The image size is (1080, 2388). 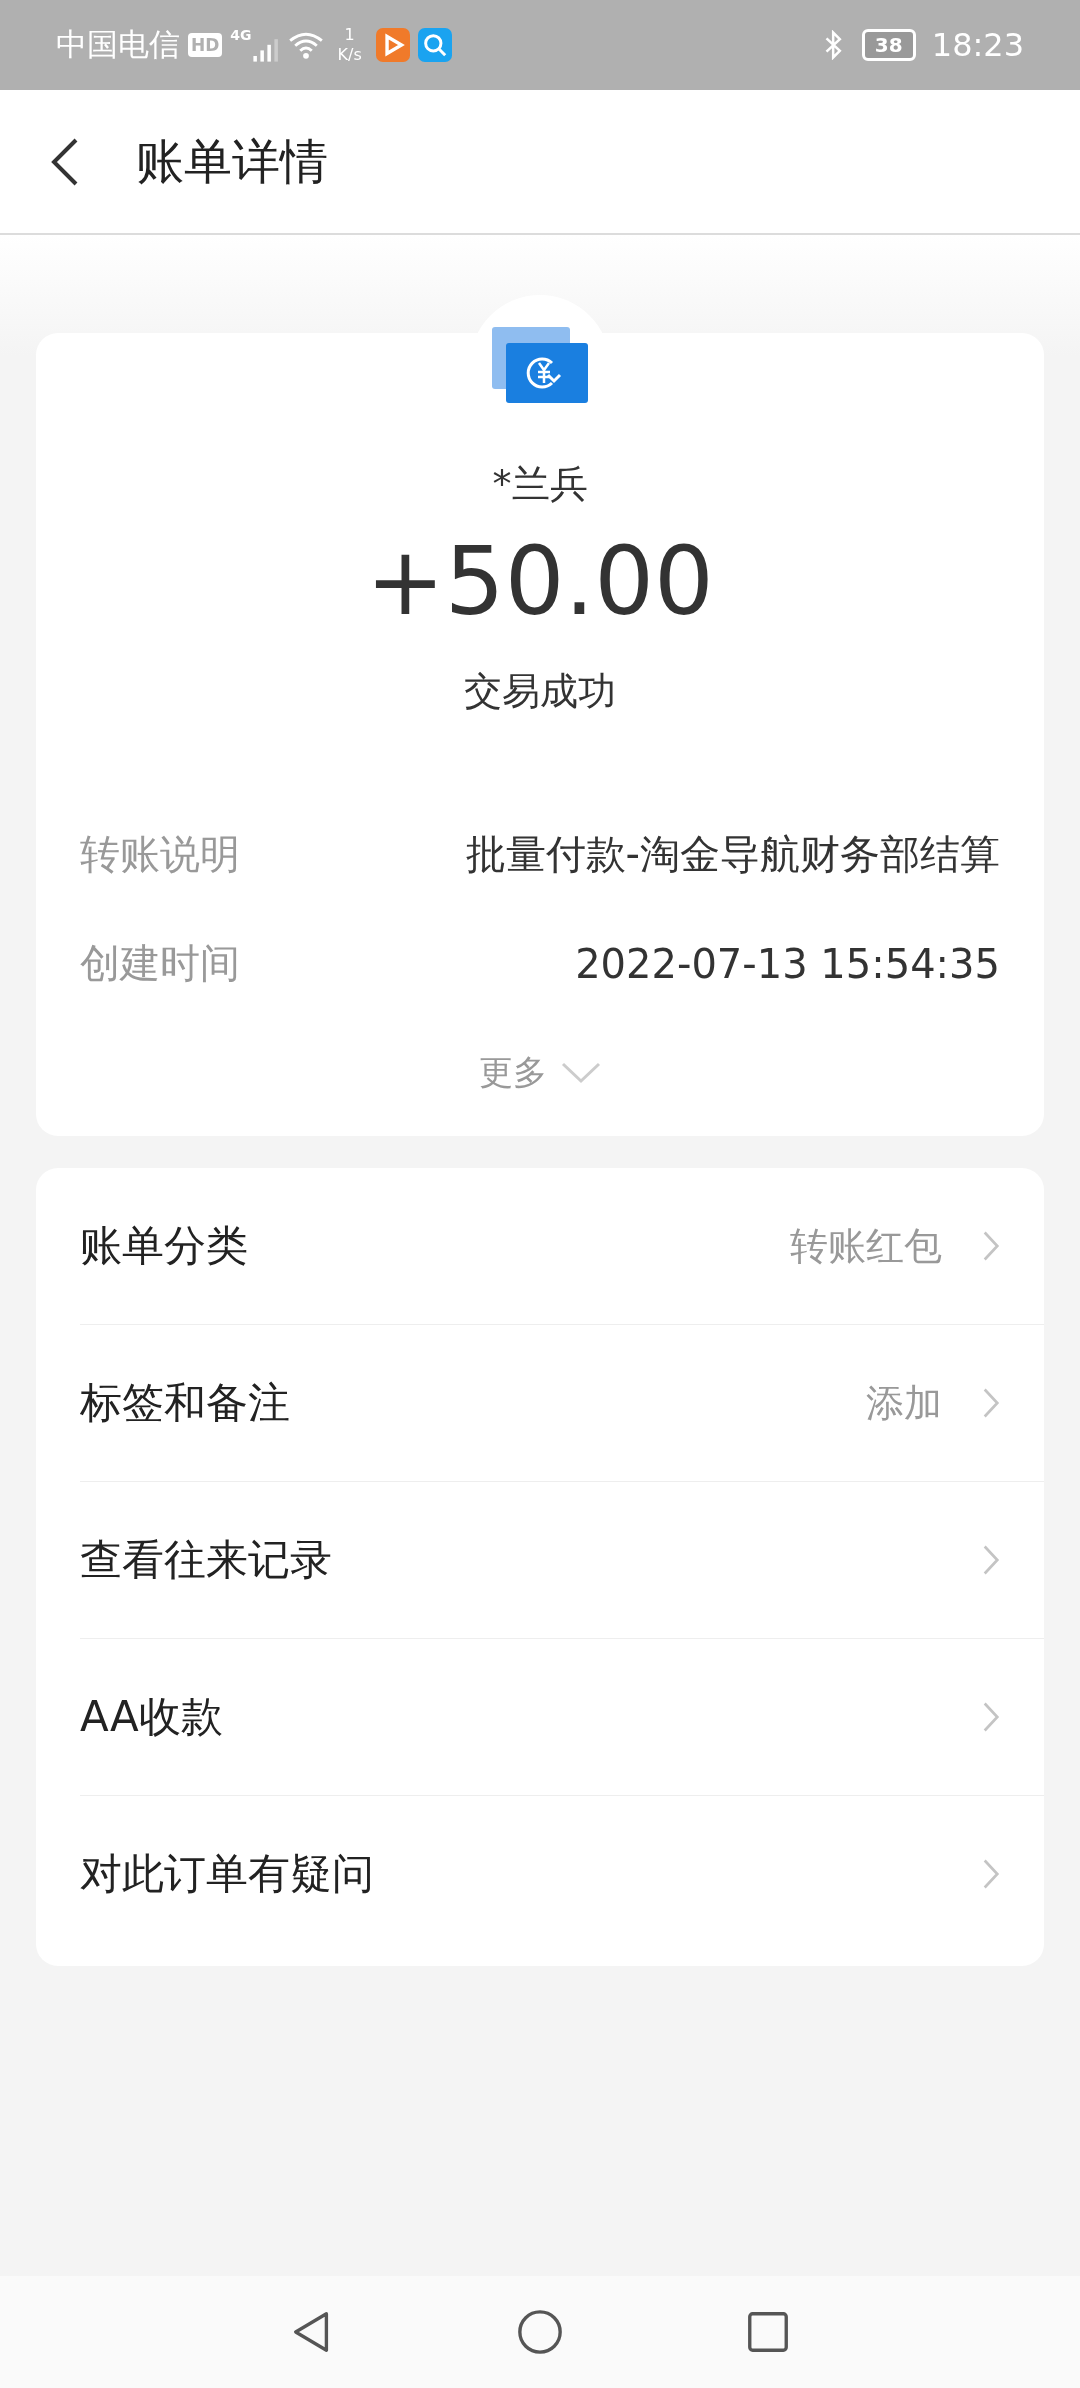 What do you see at coordinates (305, 45) in the screenshot?
I see `wifi-icon` at bounding box center [305, 45].